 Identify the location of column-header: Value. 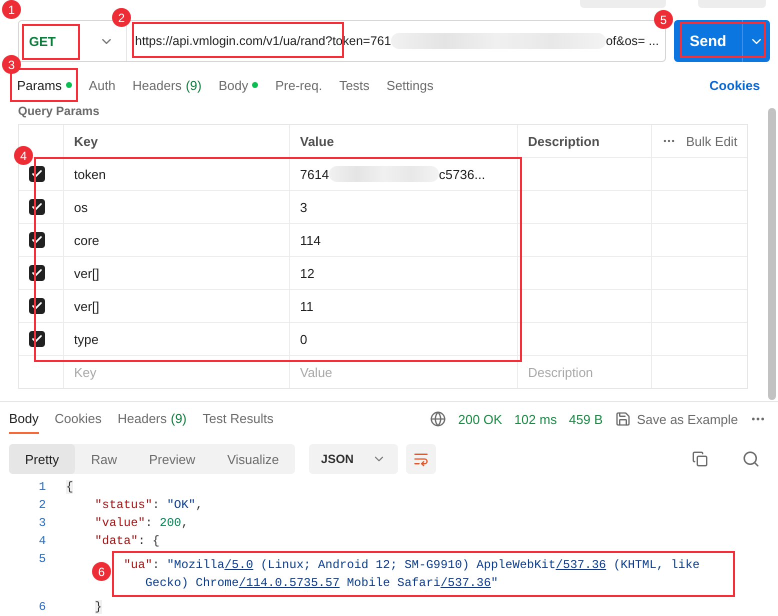
(317, 141).